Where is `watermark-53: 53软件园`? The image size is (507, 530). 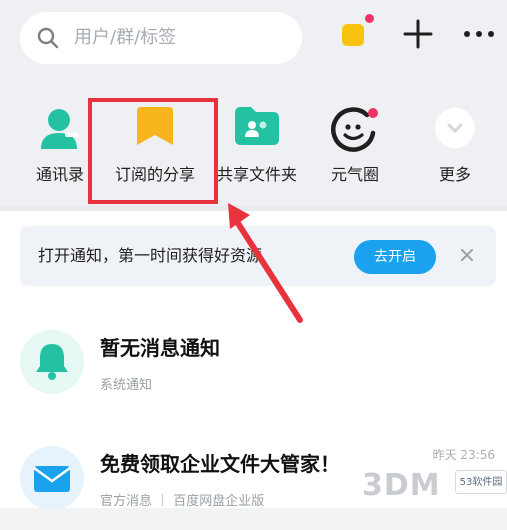 watermark-53: 53软件园 is located at coordinates (481, 482).